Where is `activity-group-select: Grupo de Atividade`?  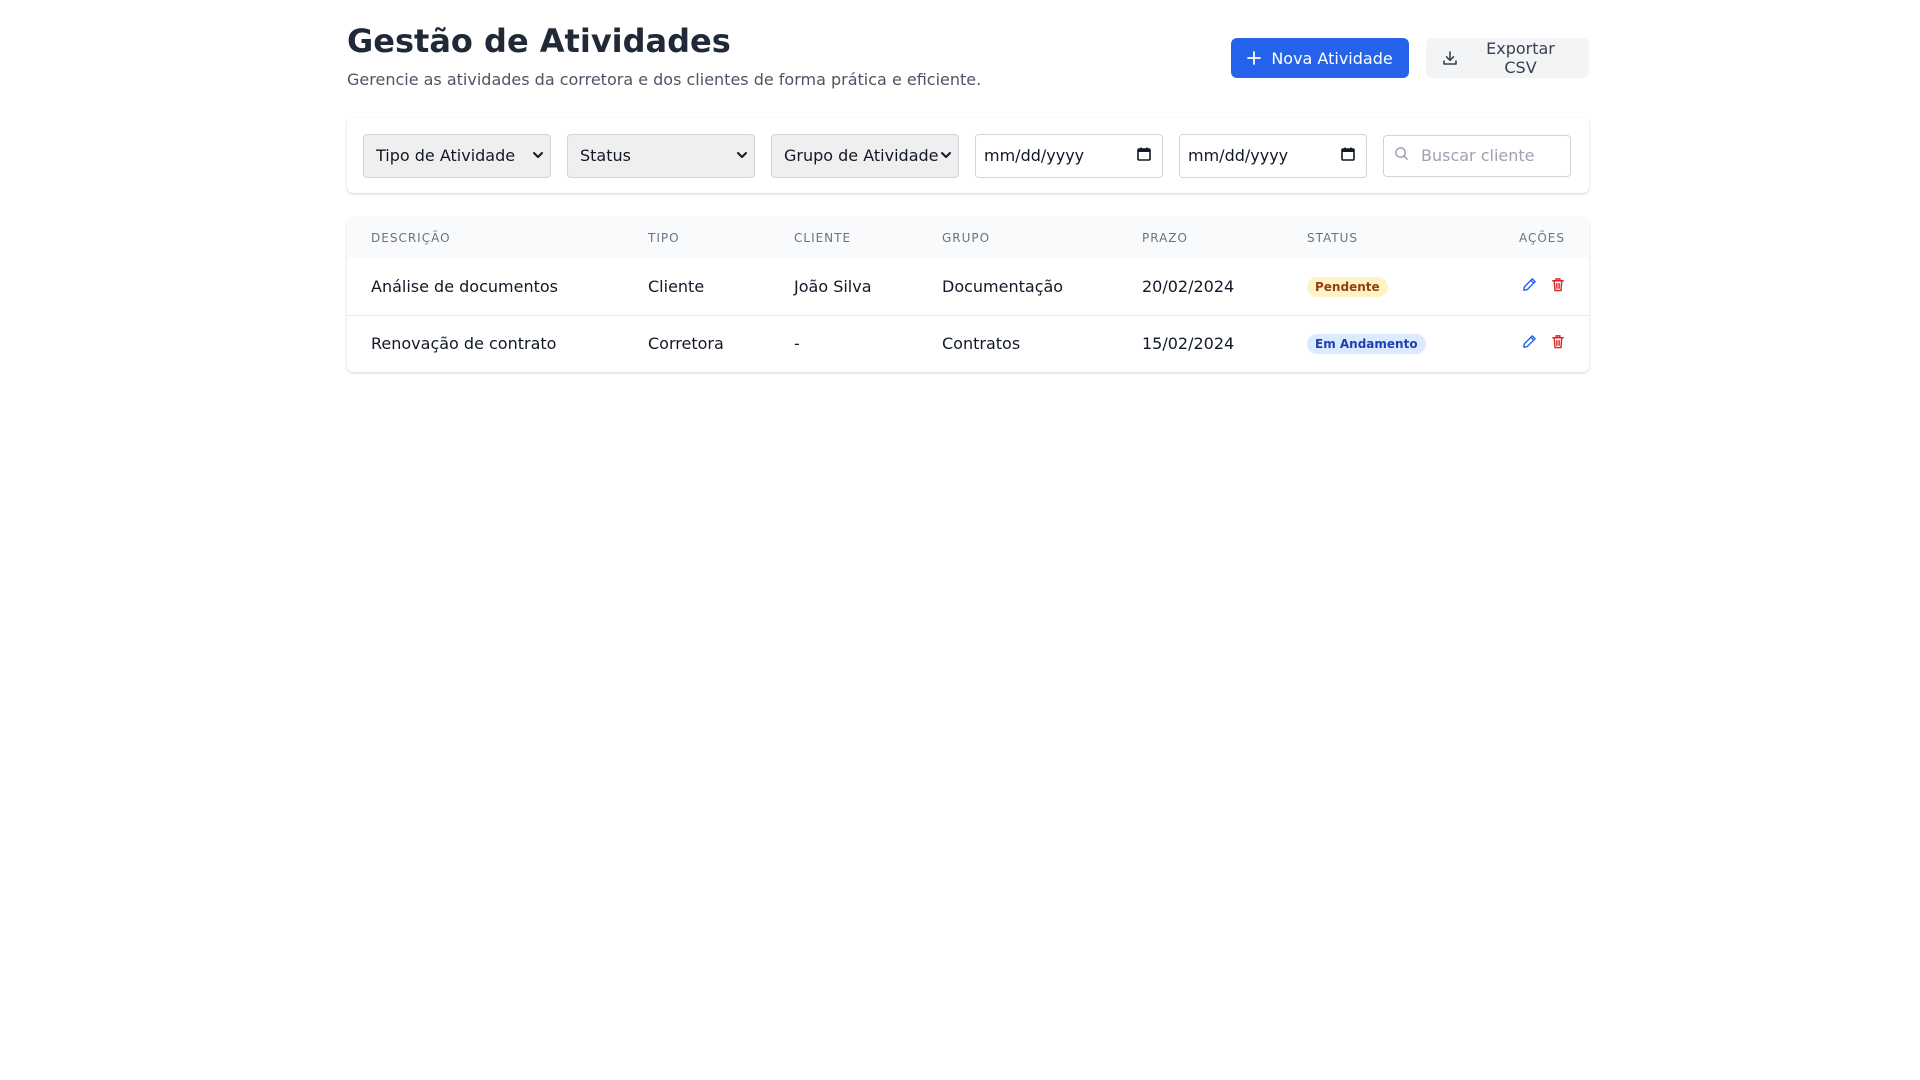
activity-group-select: Grupo de Atividade is located at coordinates (865, 155).